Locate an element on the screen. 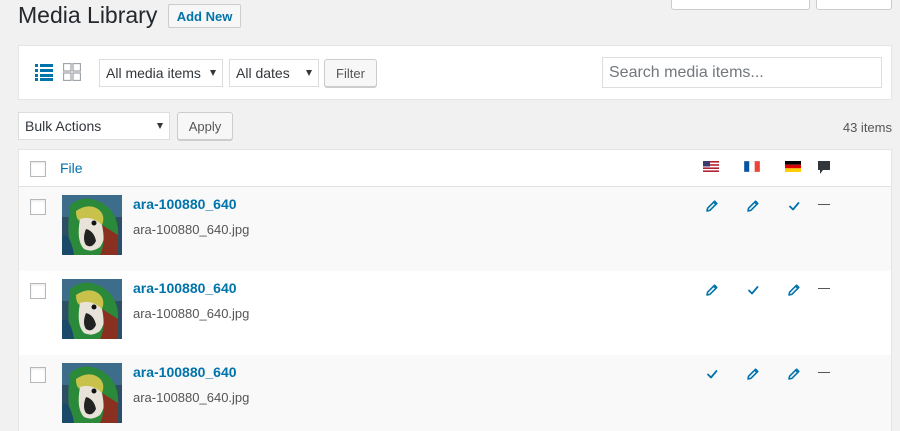 The image size is (900, 431). date-value: All dates is located at coordinates (263, 73).